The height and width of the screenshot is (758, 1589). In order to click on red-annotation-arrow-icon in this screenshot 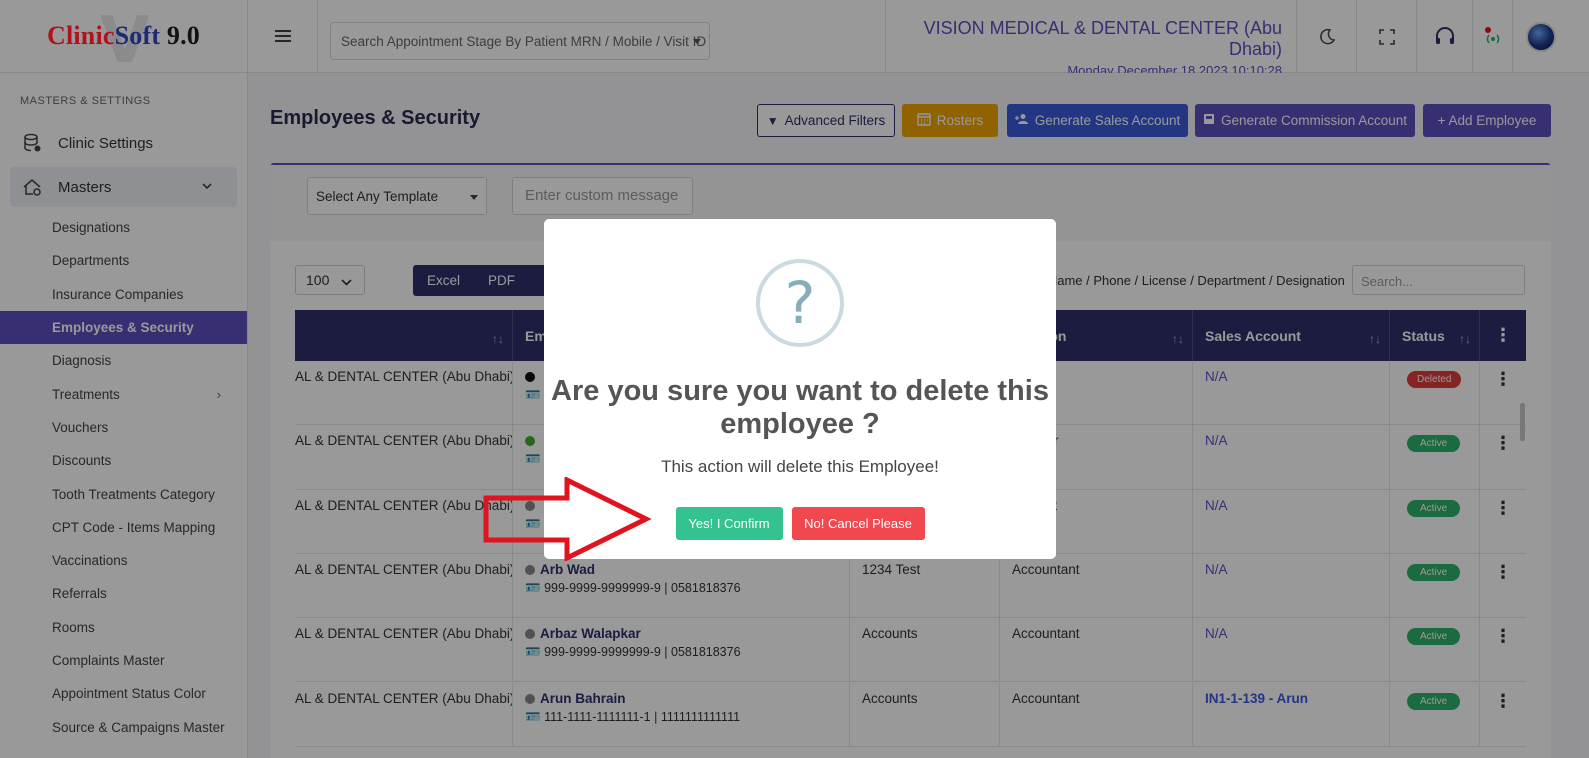, I will do `click(567, 519)`.